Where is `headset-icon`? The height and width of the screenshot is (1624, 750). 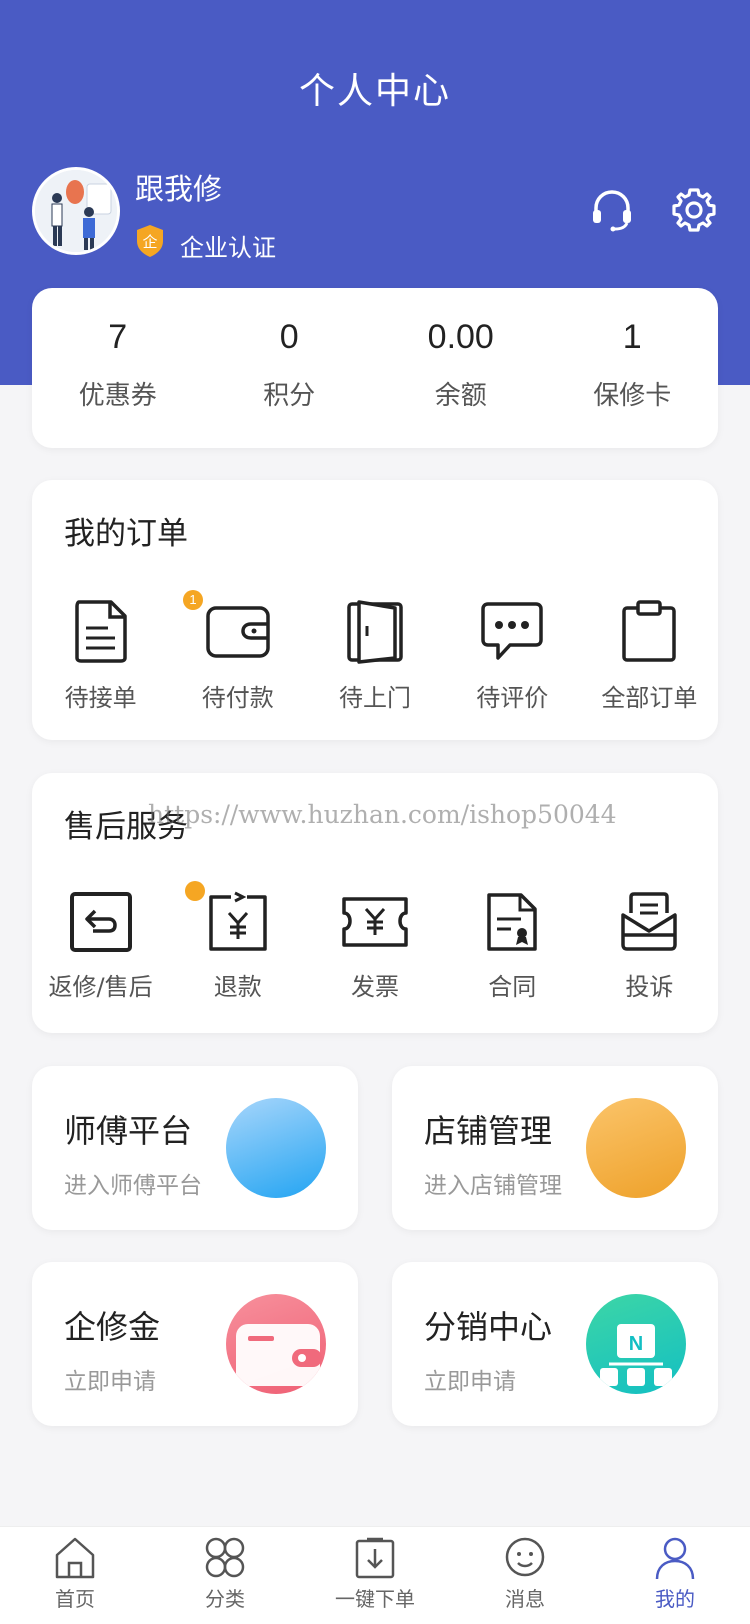 headset-icon is located at coordinates (612, 210).